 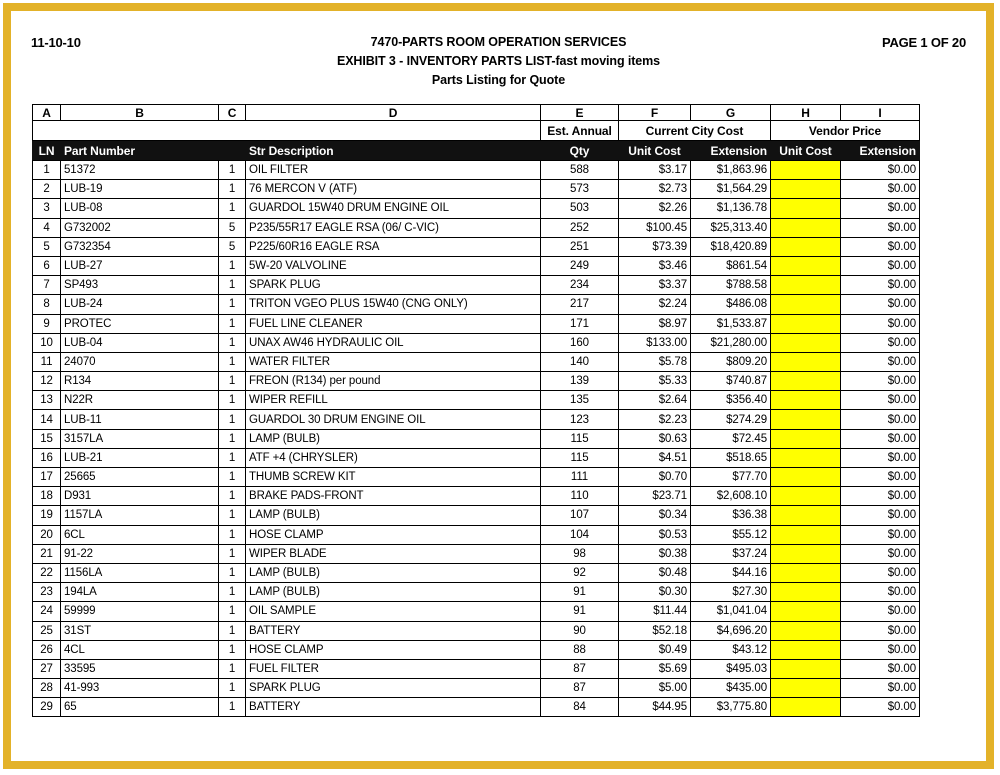 What do you see at coordinates (46, 688) in the screenshot?
I see `cell-ln: 28` at bounding box center [46, 688].